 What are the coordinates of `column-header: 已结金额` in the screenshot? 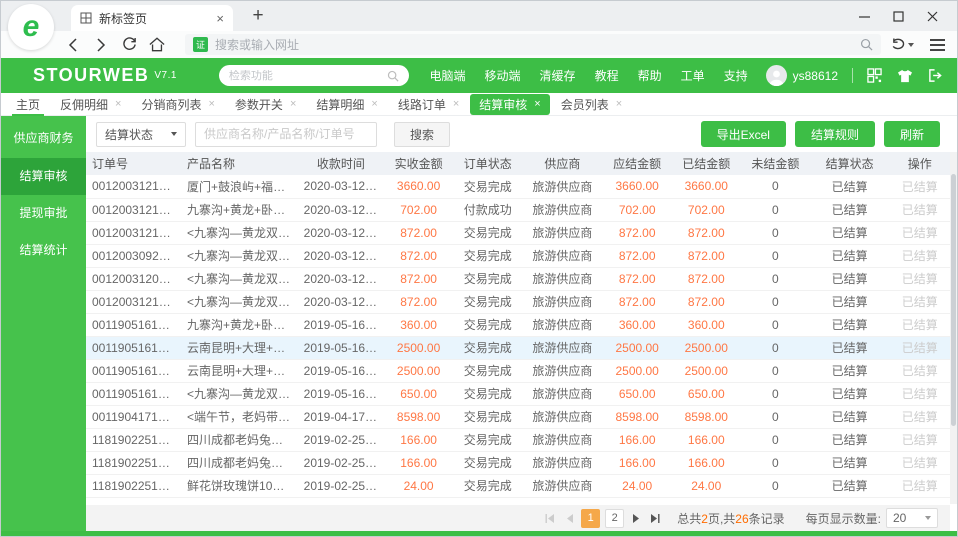 It's located at (706, 163).